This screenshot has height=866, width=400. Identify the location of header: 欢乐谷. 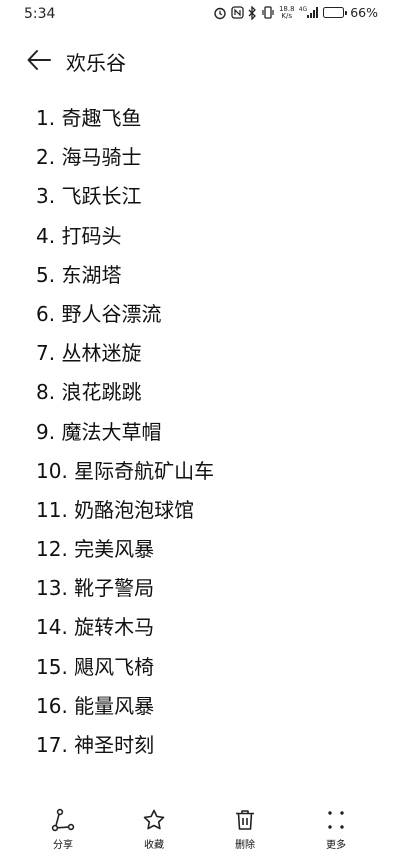
(200, 60).